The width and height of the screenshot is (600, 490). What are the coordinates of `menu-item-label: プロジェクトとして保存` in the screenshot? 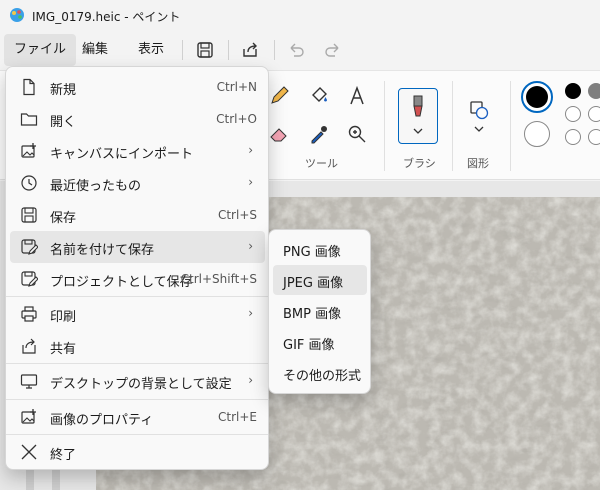 It's located at (121, 282).